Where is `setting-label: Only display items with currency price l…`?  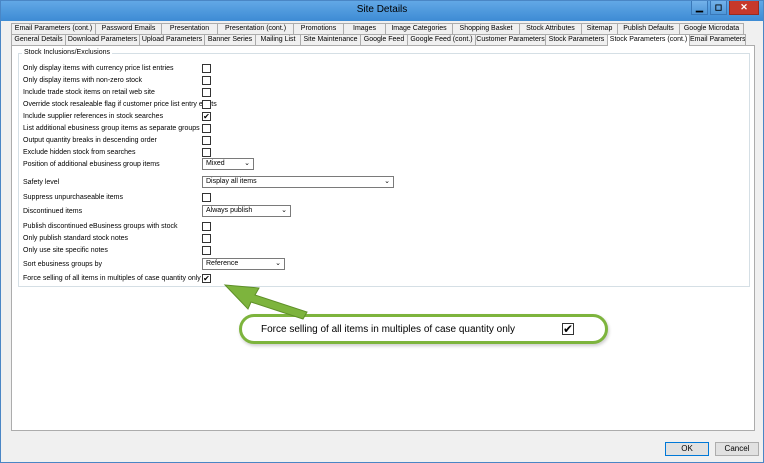
setting-label: Only display items with currency price l… is located at coordinates (98, 68).